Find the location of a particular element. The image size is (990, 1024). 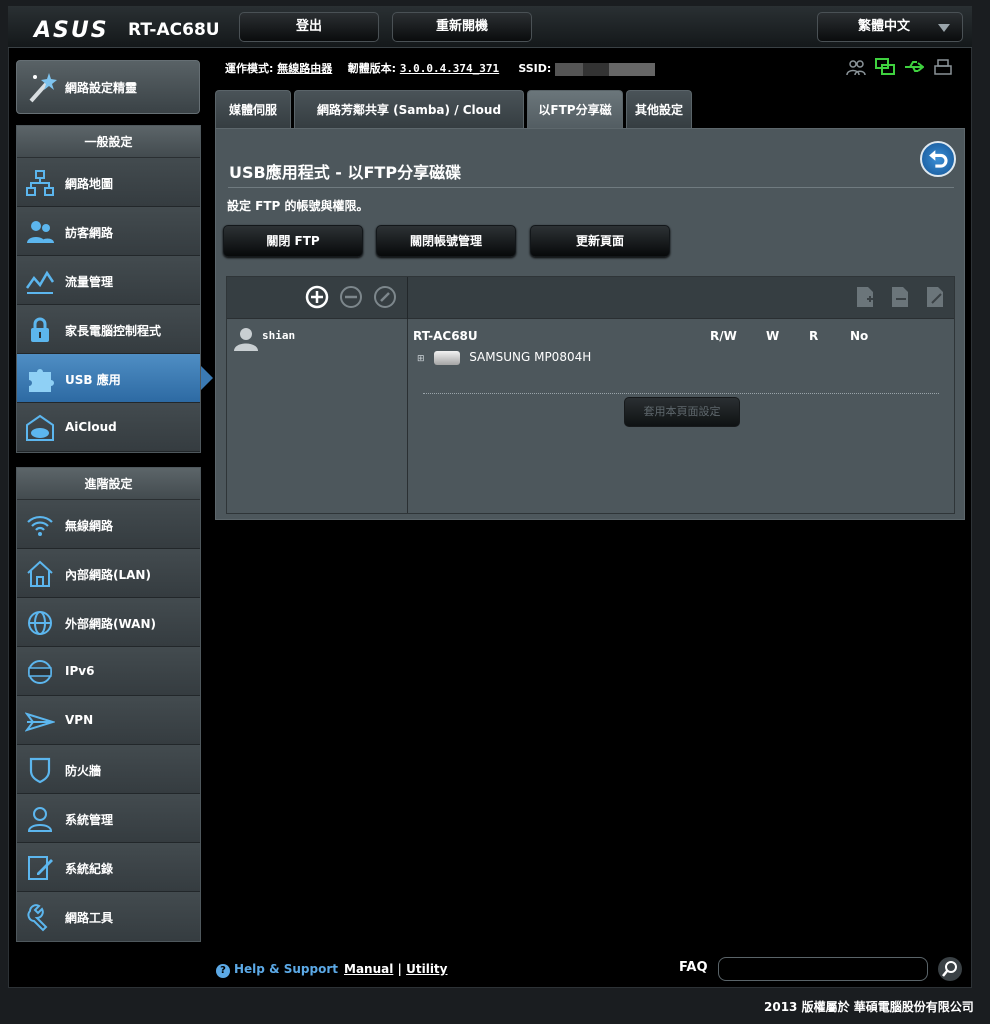

account-name: shian is located at coordinates (278, 335).